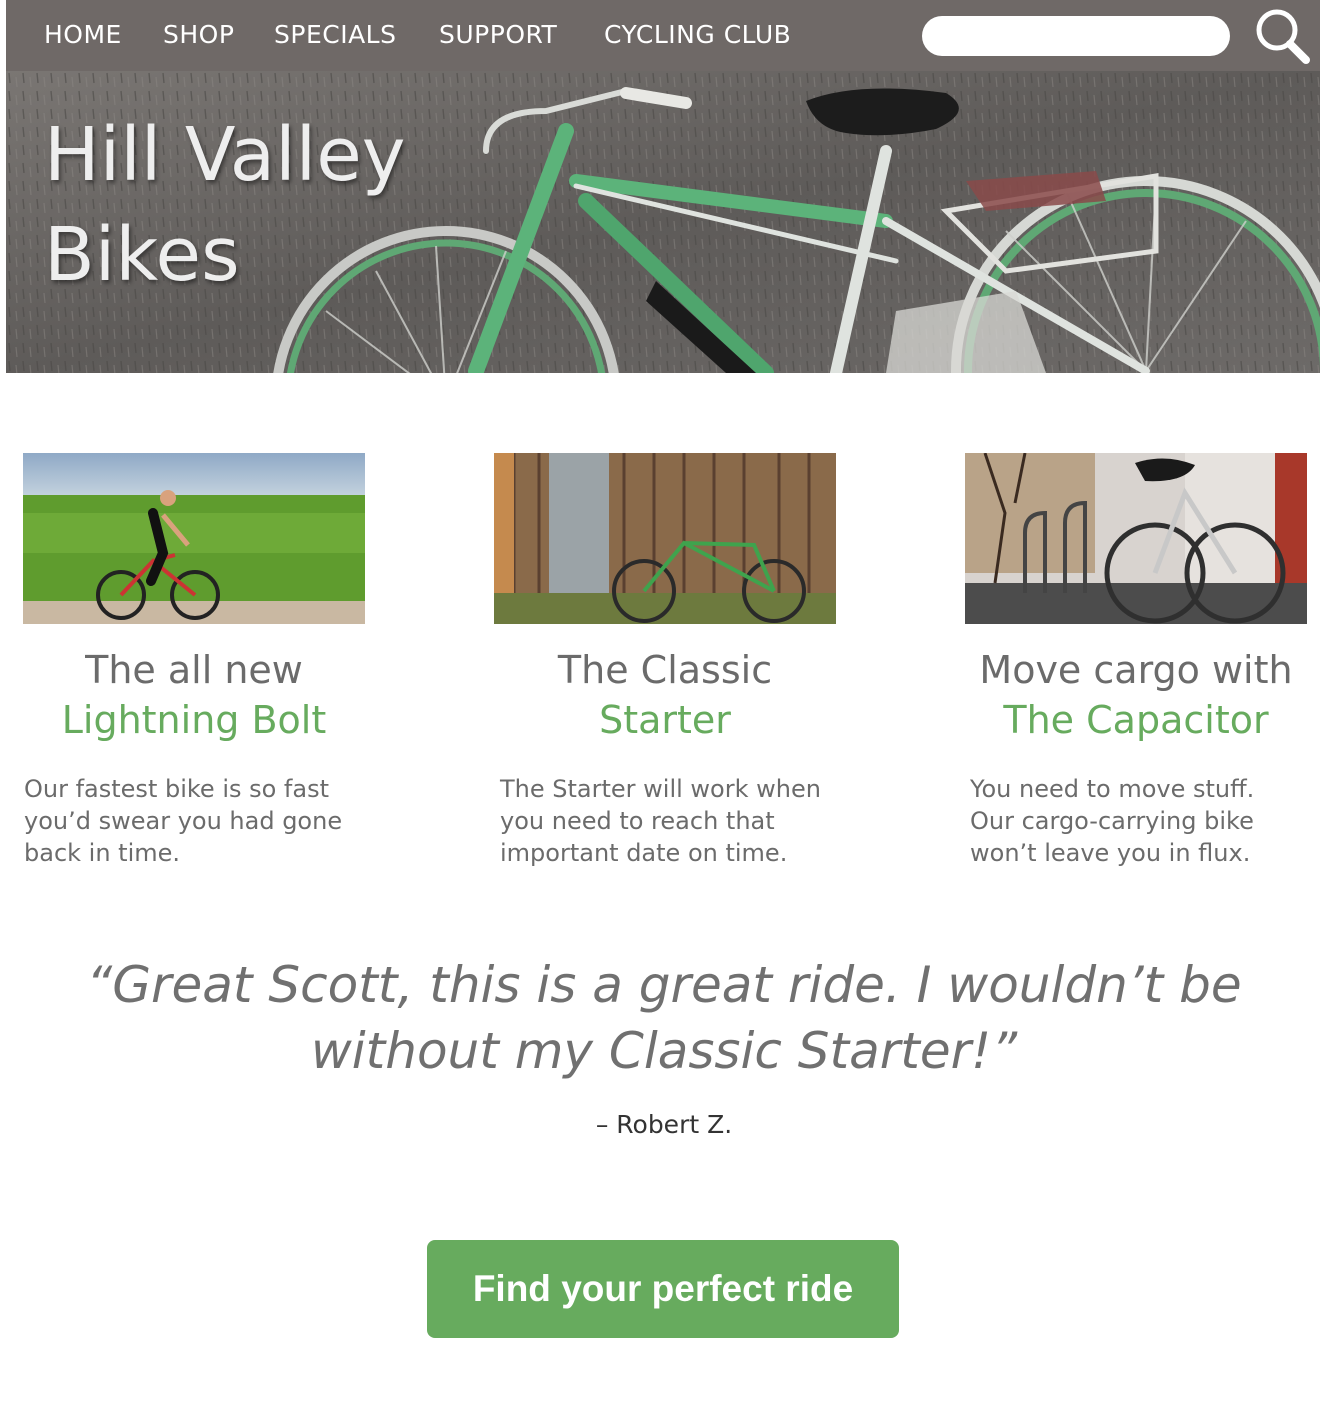 This screenshot has width=1328, height=1412. What do you see at coordinates (194, 670) in the screenshot?
I see `product-heading-line1: The all new` at bounding box center [194, 670].